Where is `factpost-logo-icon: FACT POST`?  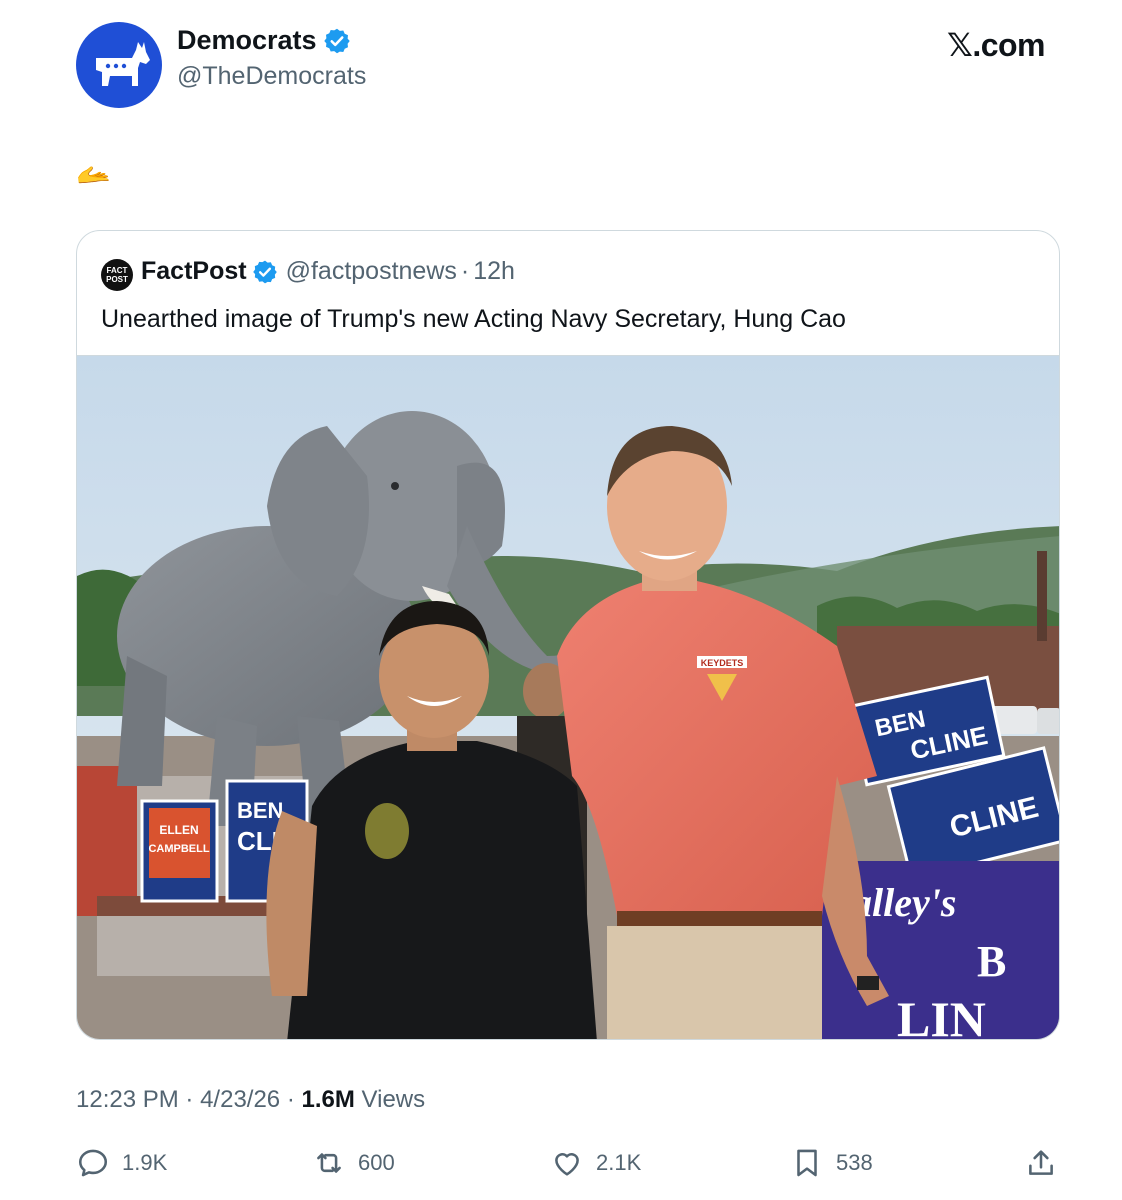 factpost-logo-icon: FACT POST is located at coordinates (117, 275).